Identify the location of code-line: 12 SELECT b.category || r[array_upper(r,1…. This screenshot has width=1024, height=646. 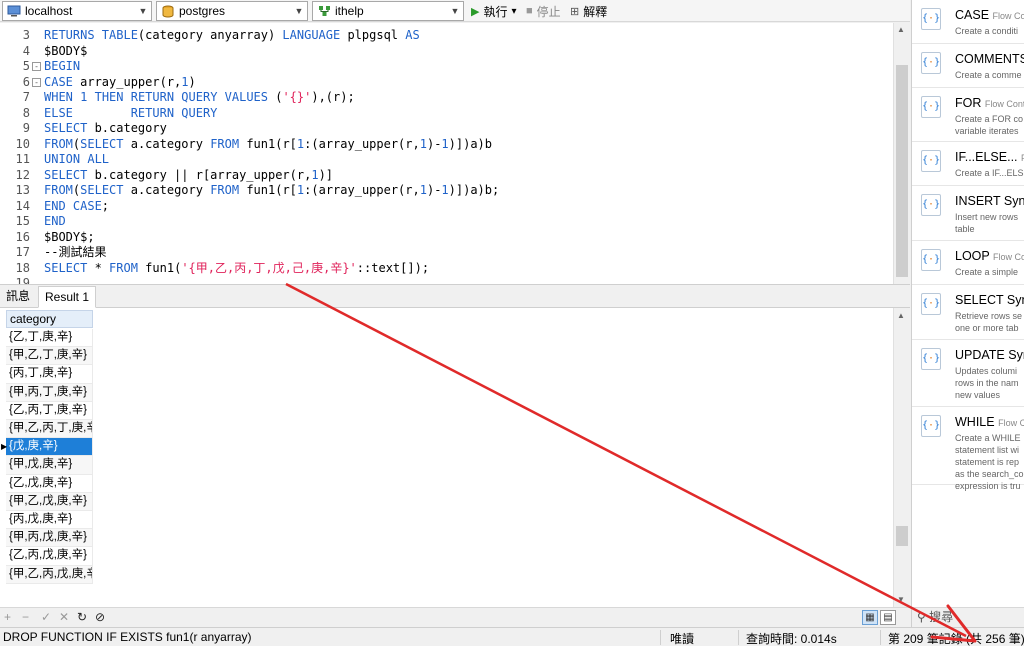
(446, 176).